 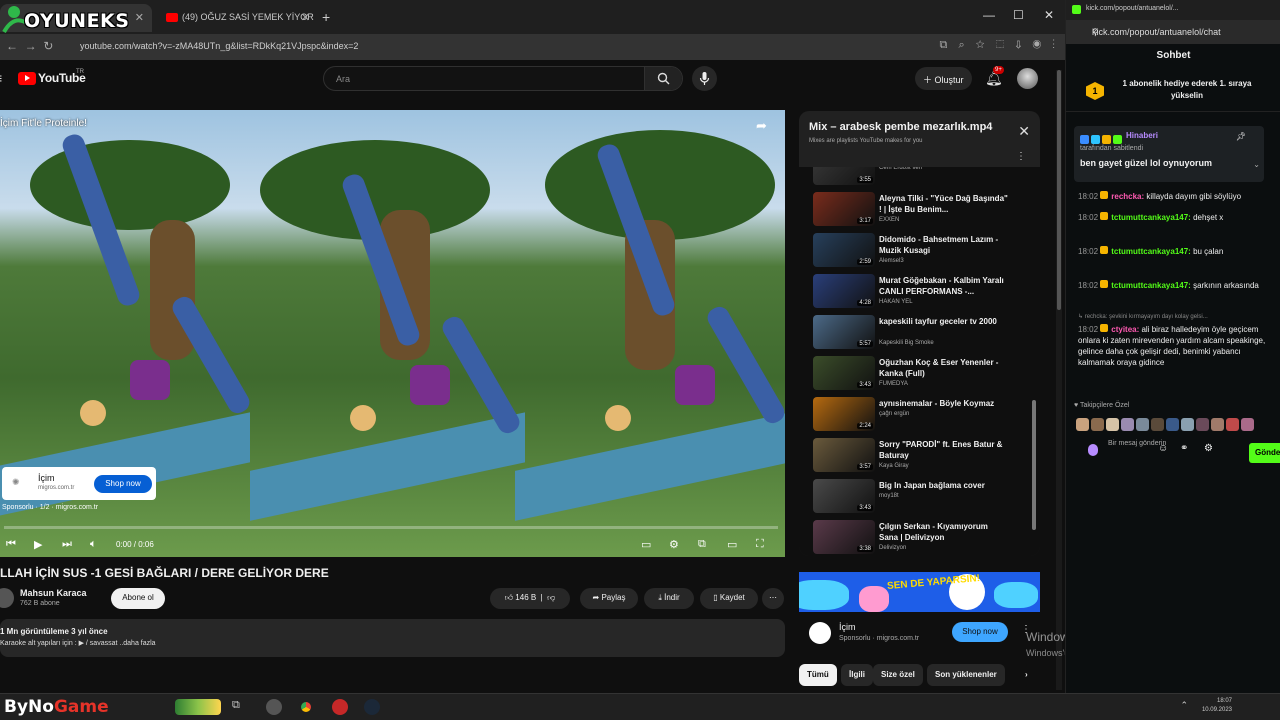 What do you see at coordinates (1156, 32) in the screenshot?
I see `kick-url: kick.com/popout/antuanelol/chat` at bounding box center [1156, 32].